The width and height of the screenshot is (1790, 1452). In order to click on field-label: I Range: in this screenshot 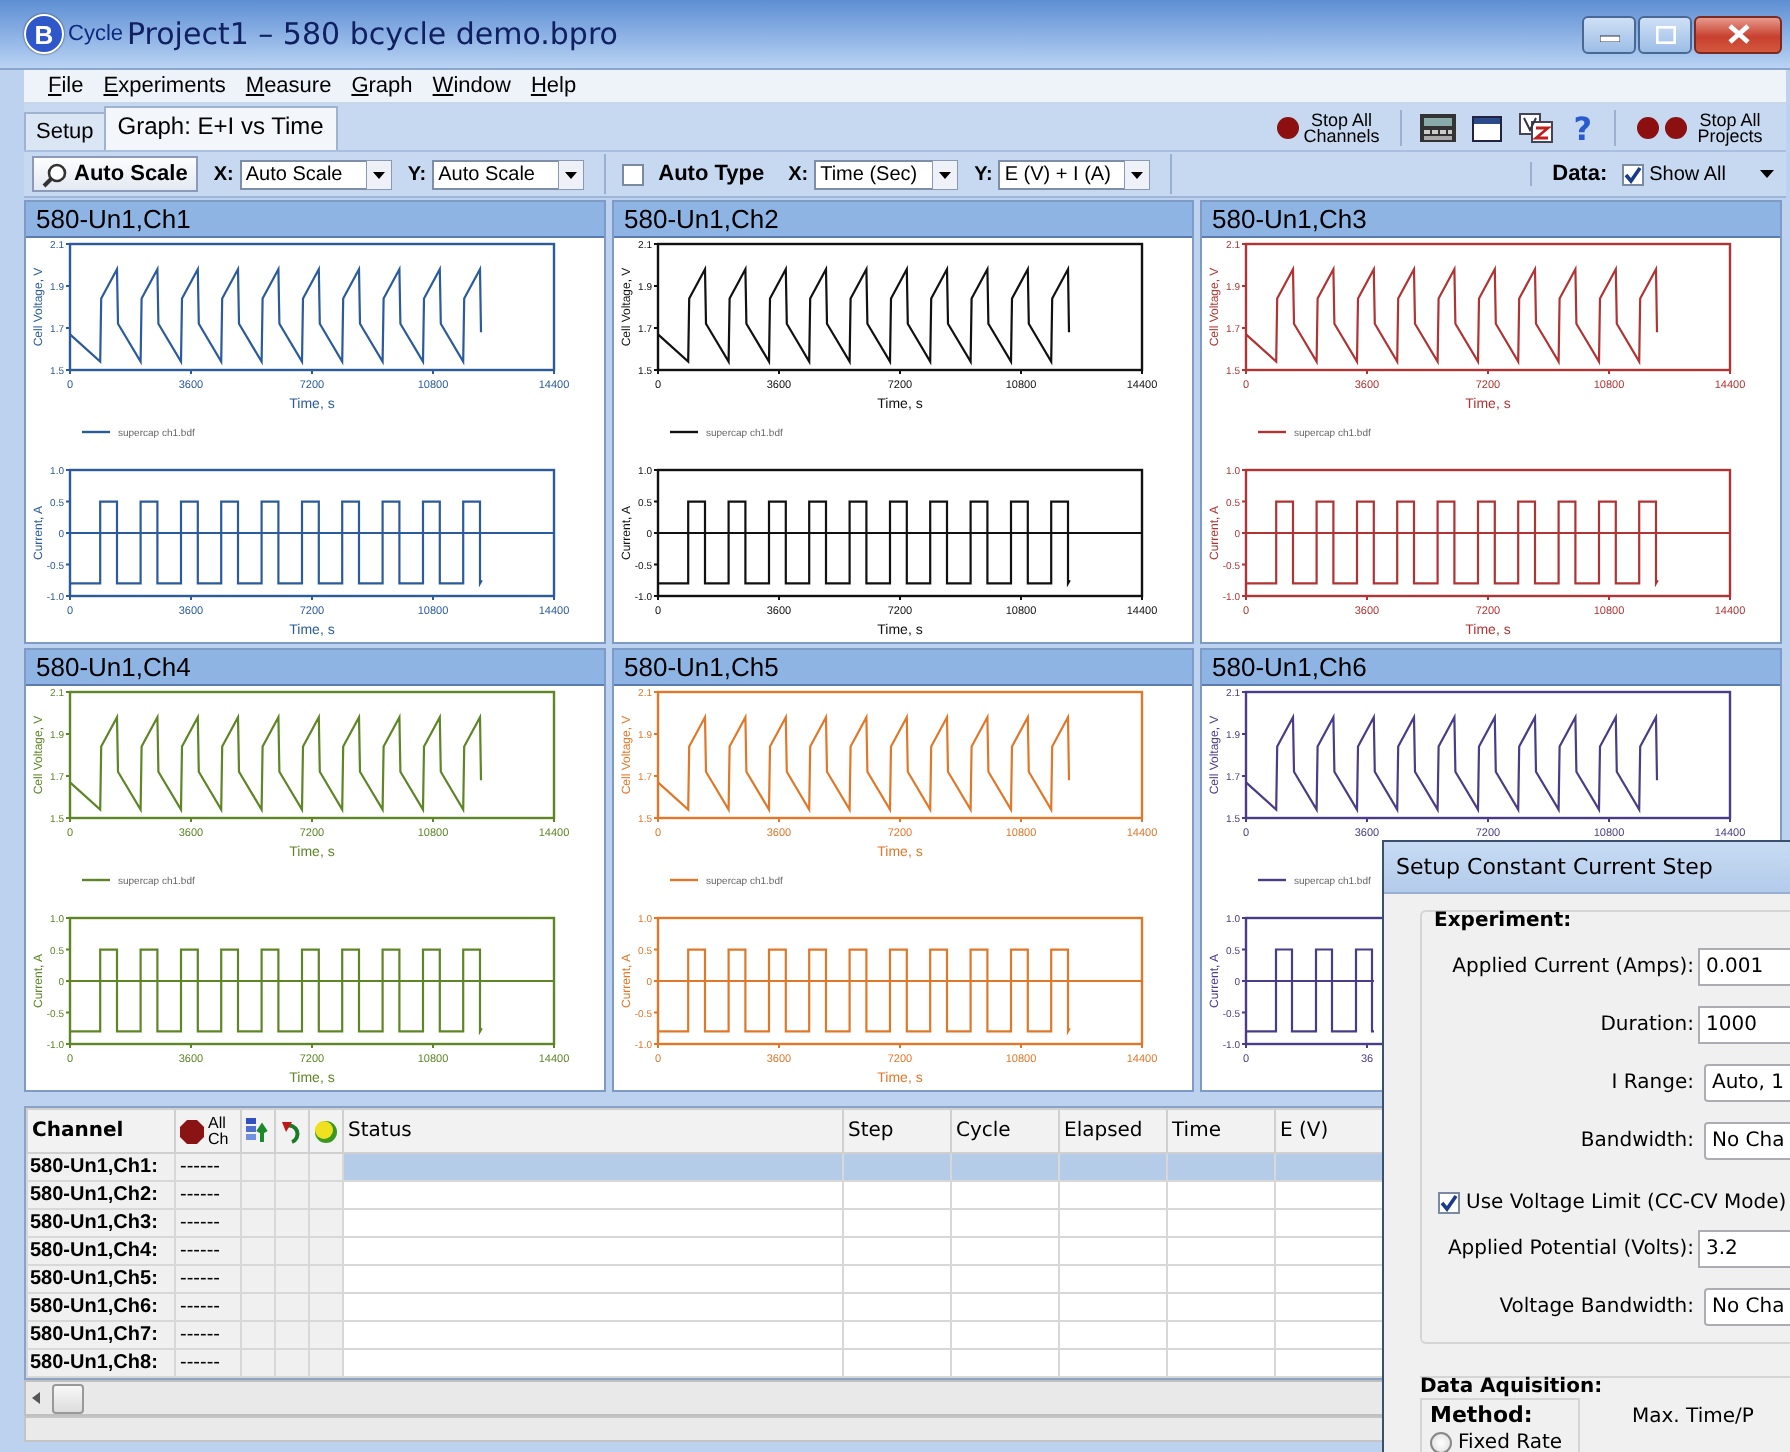, I will do `click(1652, 1083)`.